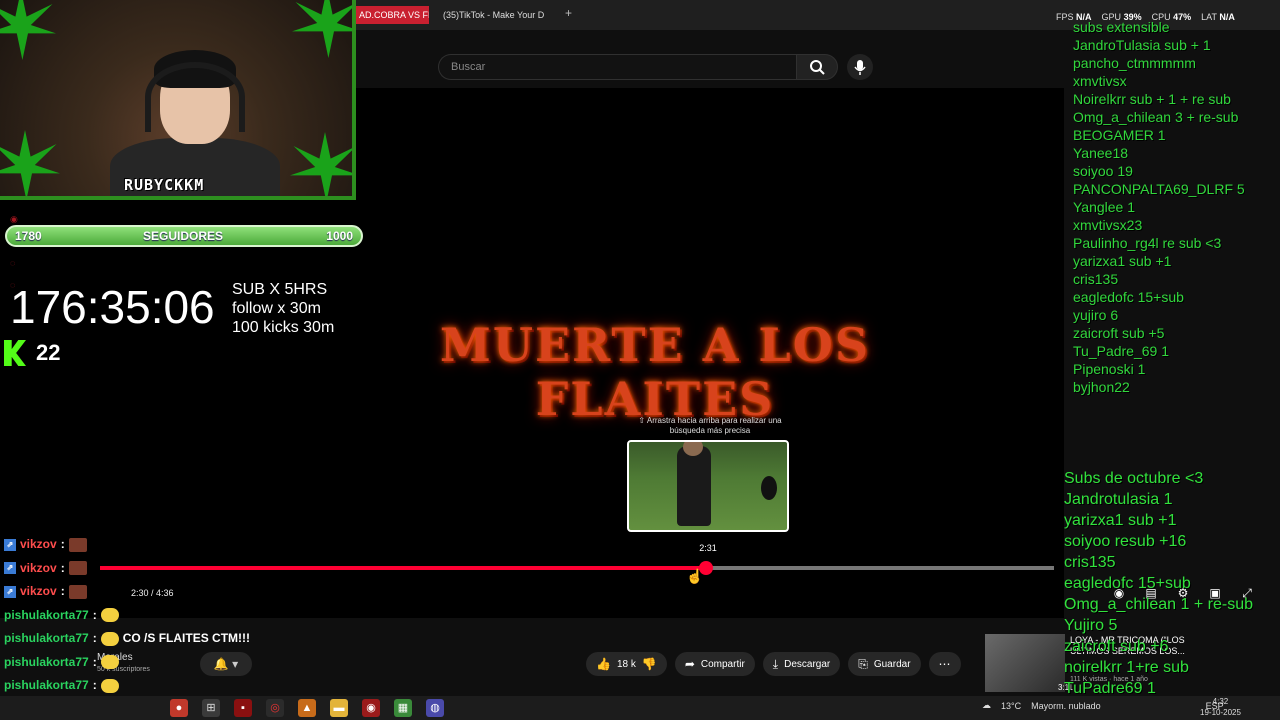 The width and height of the screenshot is (1280, 720). What do you see at coordinates (183, 236) in the screenshot?
I see `followers-label: SEGUIDORES` at bounding box center [183, 236].